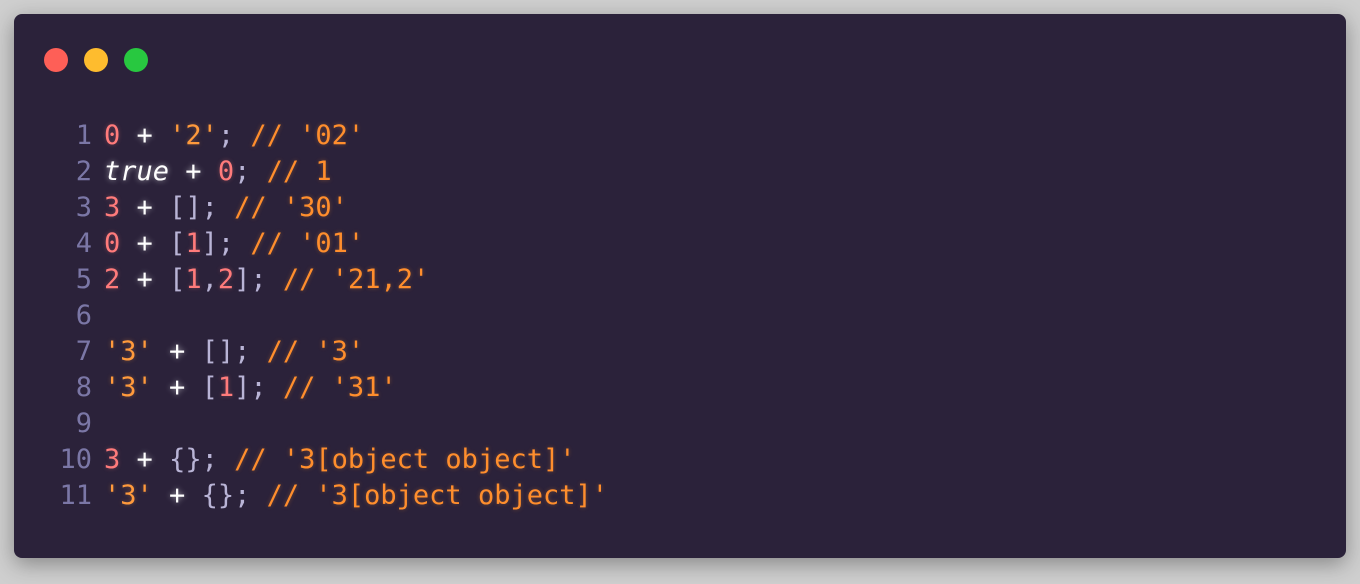  What do you see at coordinates (291, 207) in the screenshot?
I see `token-comment: // '30'` at bounding box center [291, 207].